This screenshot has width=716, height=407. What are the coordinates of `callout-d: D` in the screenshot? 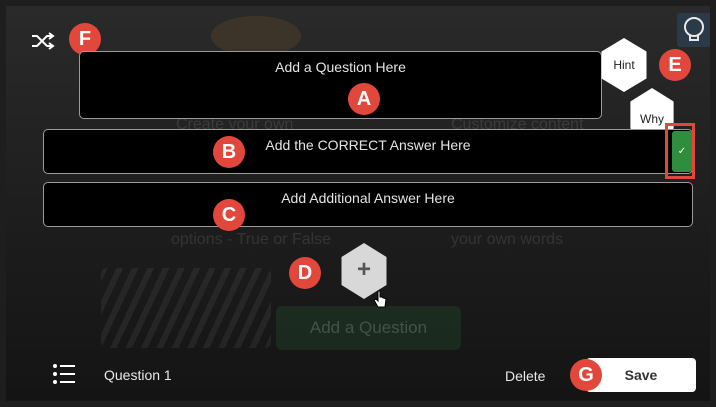 It's located at (305, 273).